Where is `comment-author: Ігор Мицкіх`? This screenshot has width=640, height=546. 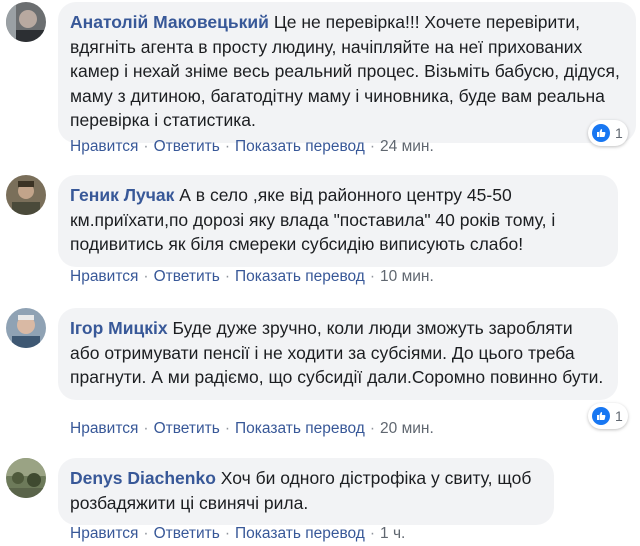 comment-author: Ігор Мицкіх is located at coordinates (119, 328).